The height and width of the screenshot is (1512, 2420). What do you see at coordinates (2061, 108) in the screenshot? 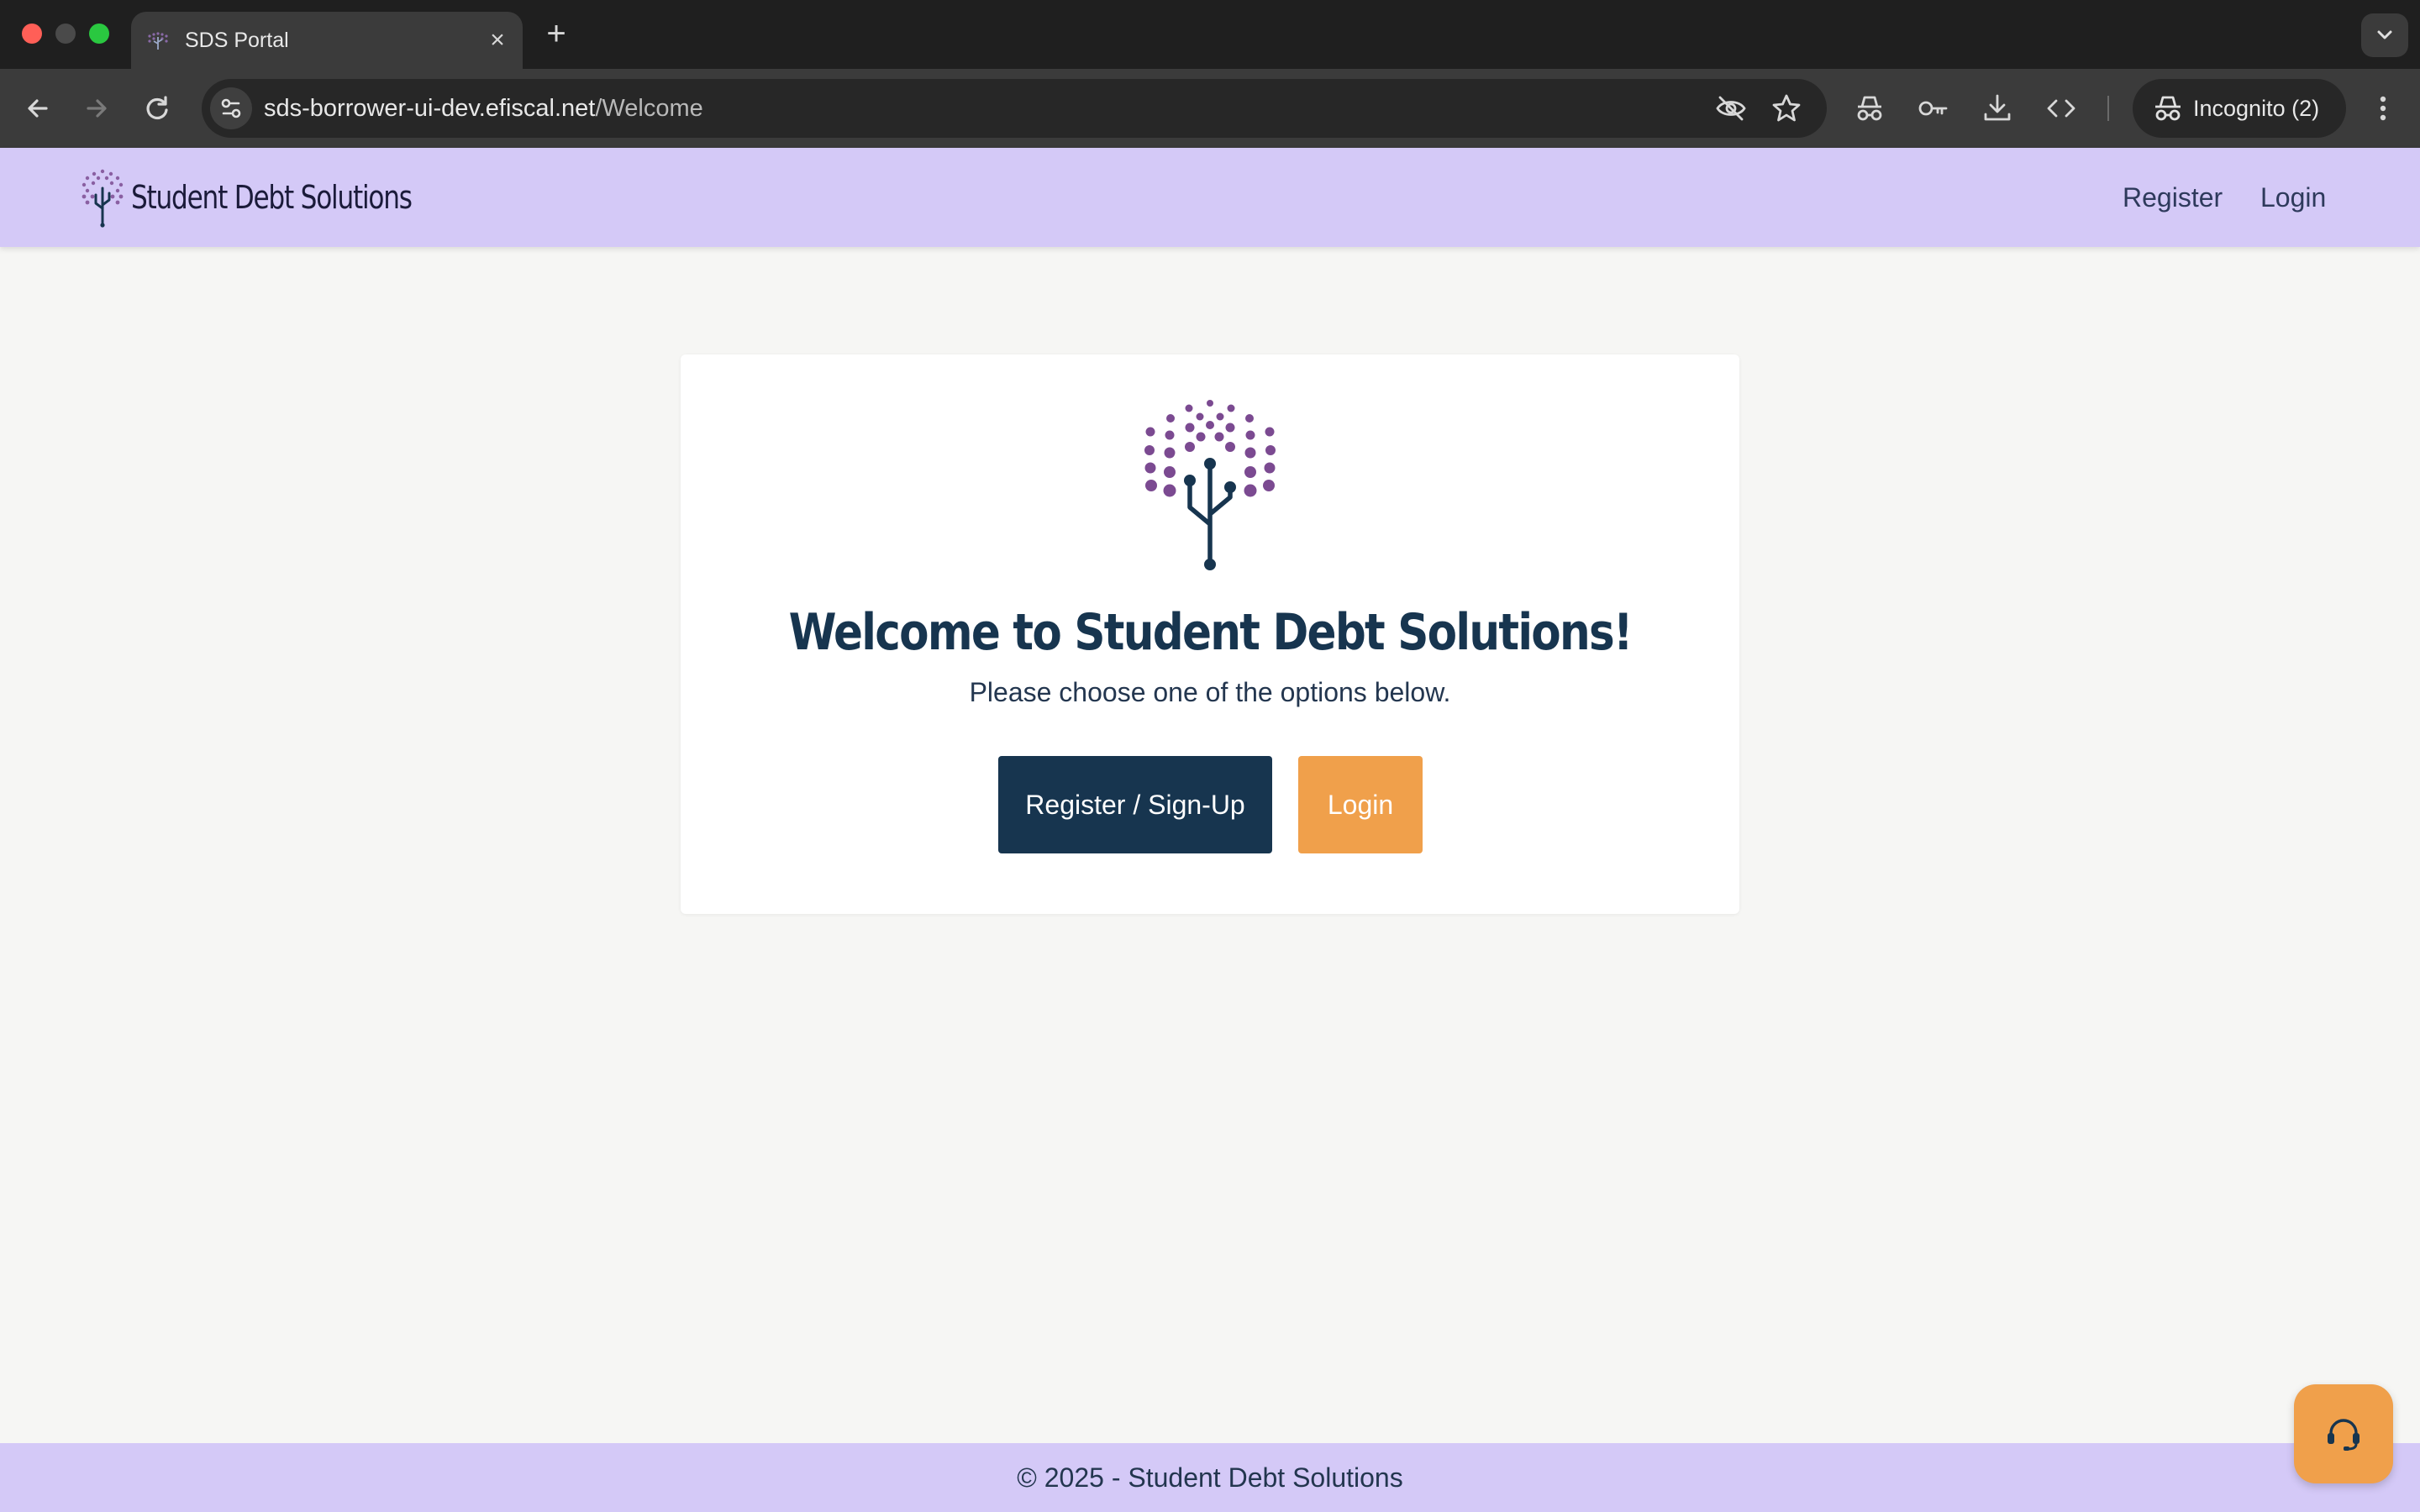
I see `code-icon` at bounding box center [2061, 108].